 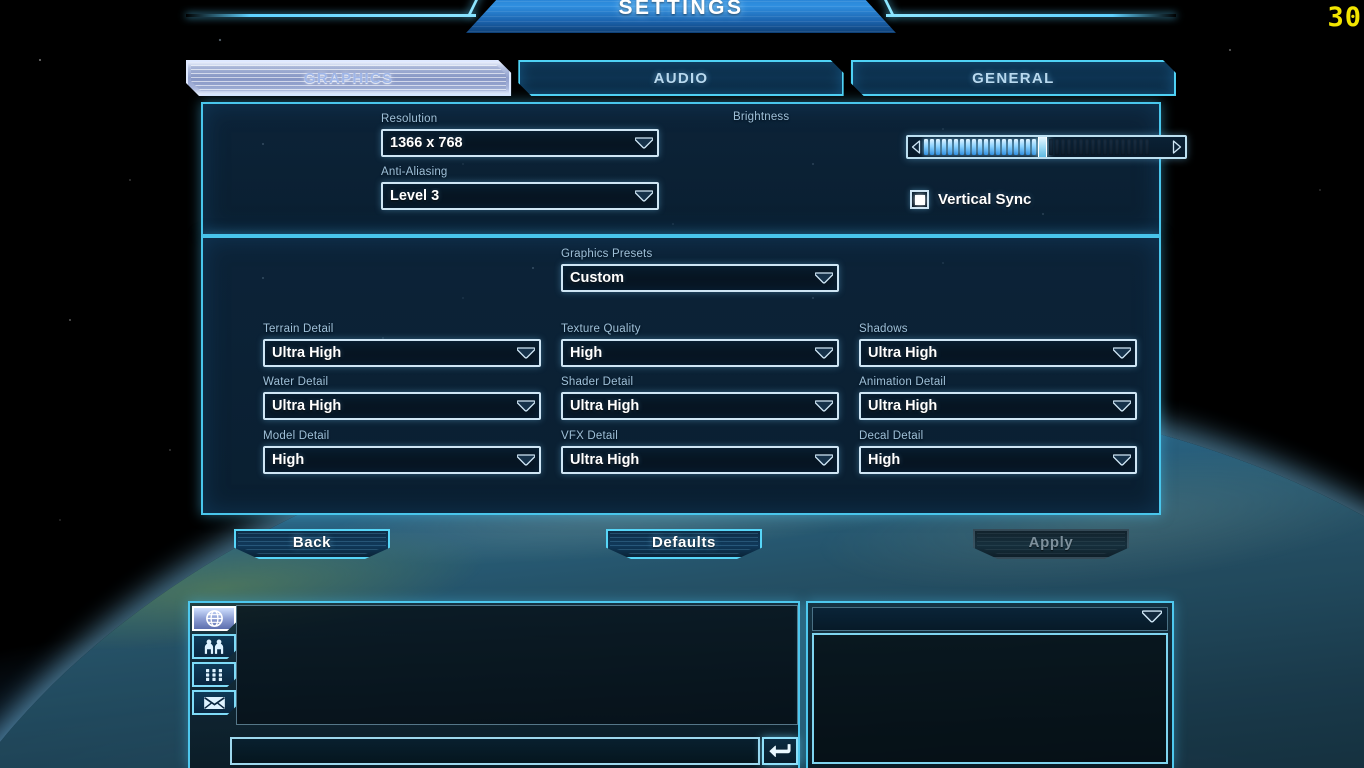 What do you see at coordinates (214, 674) in the screenshot?
I see `grid-icon` at bounding box center [214, 674].